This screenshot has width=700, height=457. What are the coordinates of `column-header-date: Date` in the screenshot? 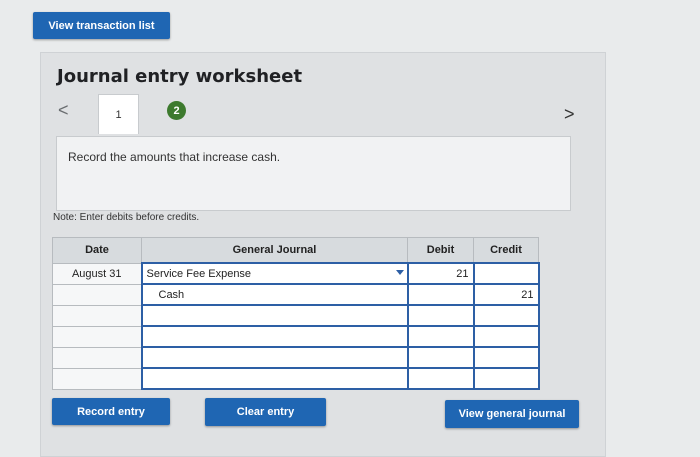 It's located at (97, 250).